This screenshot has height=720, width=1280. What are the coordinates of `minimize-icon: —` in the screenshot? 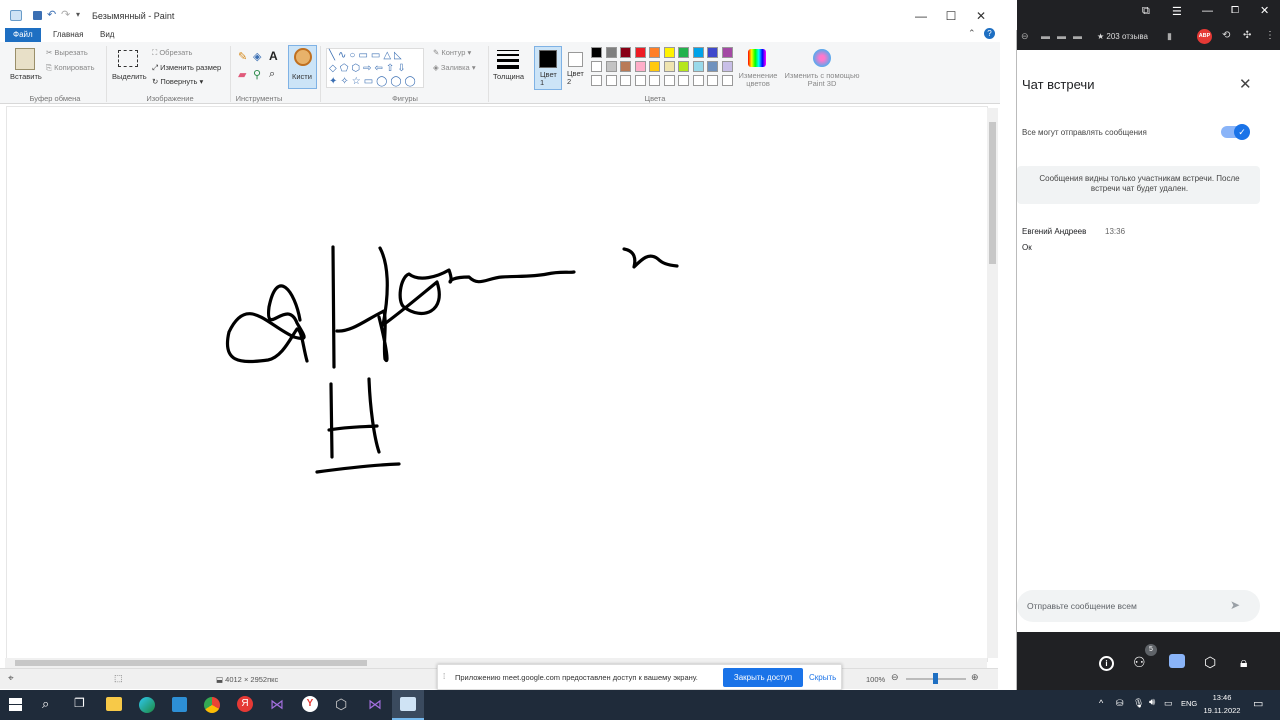 It's located at (1207, 11).